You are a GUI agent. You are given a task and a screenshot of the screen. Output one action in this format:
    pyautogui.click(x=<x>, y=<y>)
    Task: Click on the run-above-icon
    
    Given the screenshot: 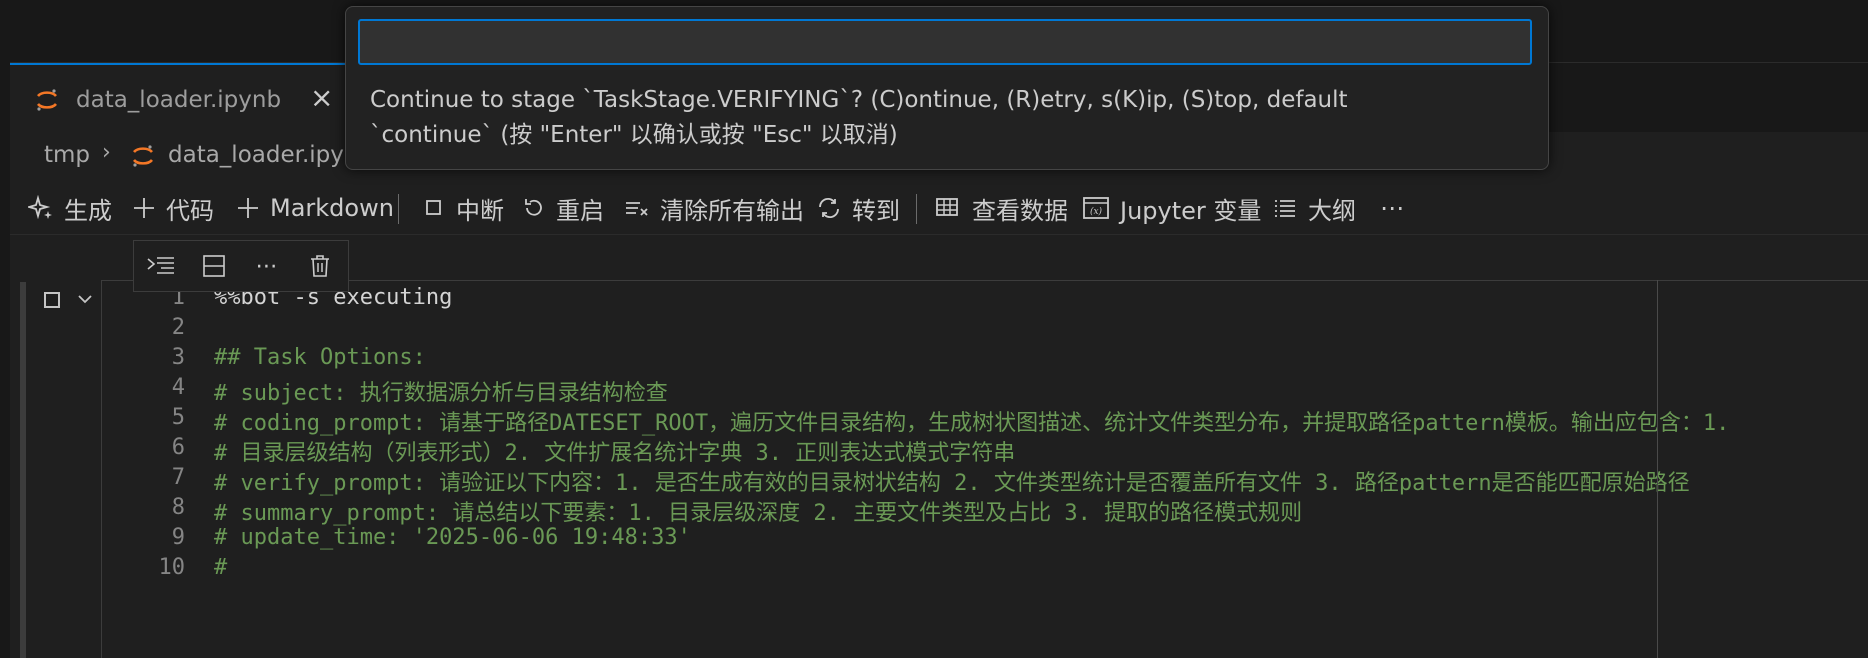 What is the action you would take?
    pyautogui.click(x=160, y=265)
    